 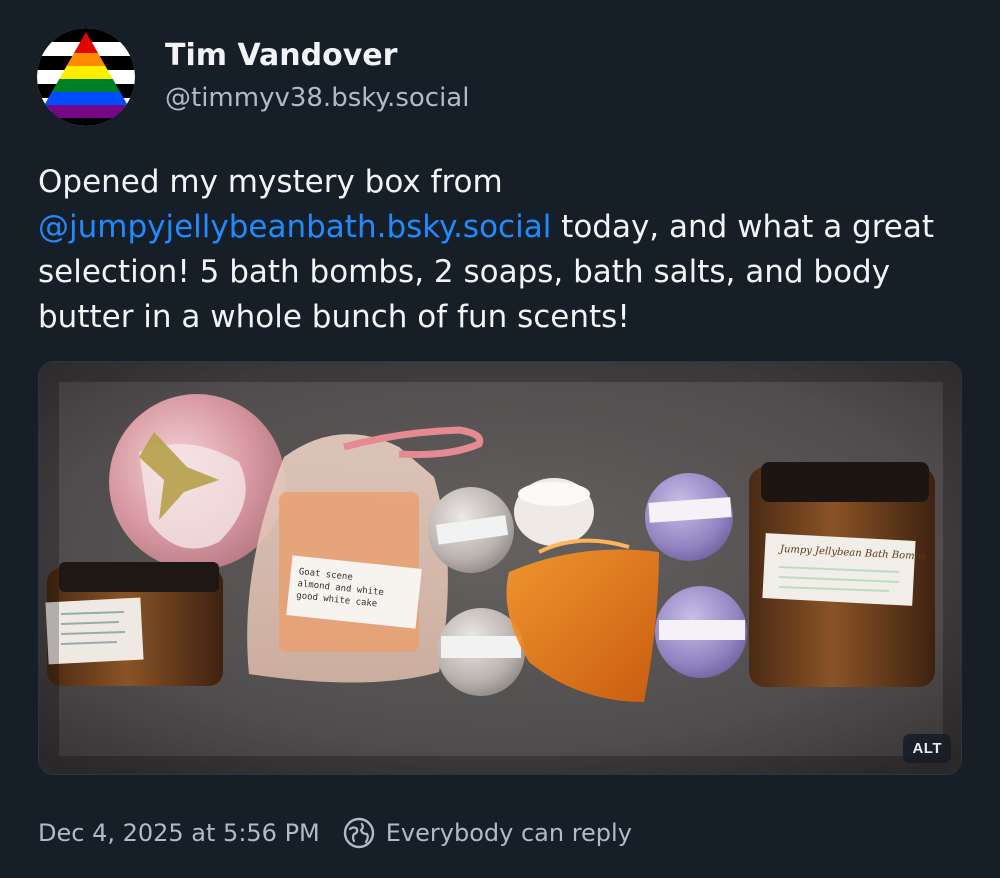 I want to click on reply-setting: Everybody can reply, so click(x=487, y=833).